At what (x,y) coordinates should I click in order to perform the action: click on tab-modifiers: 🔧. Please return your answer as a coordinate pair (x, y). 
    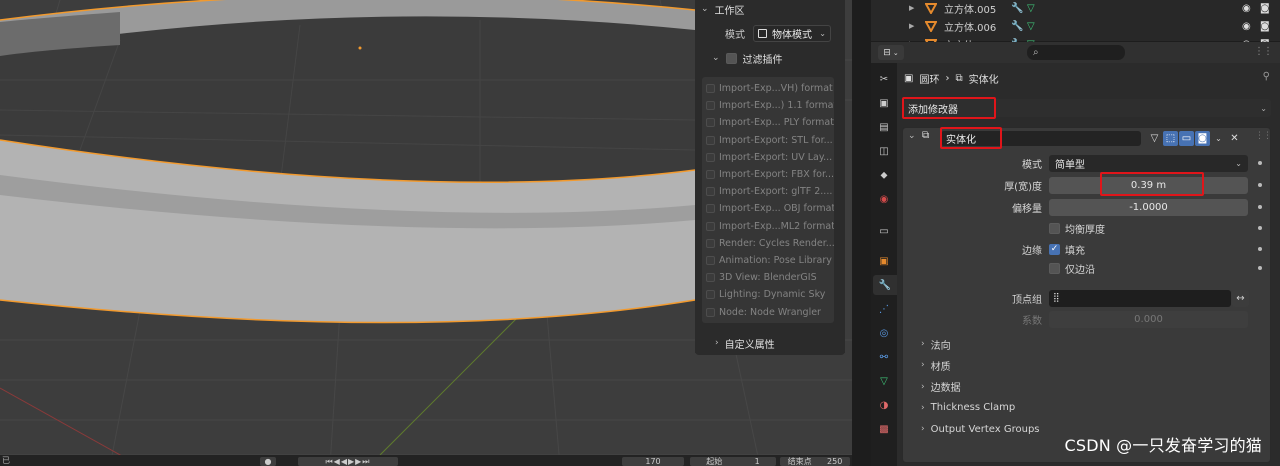
    Looking at the image, I should click on (885, 285).